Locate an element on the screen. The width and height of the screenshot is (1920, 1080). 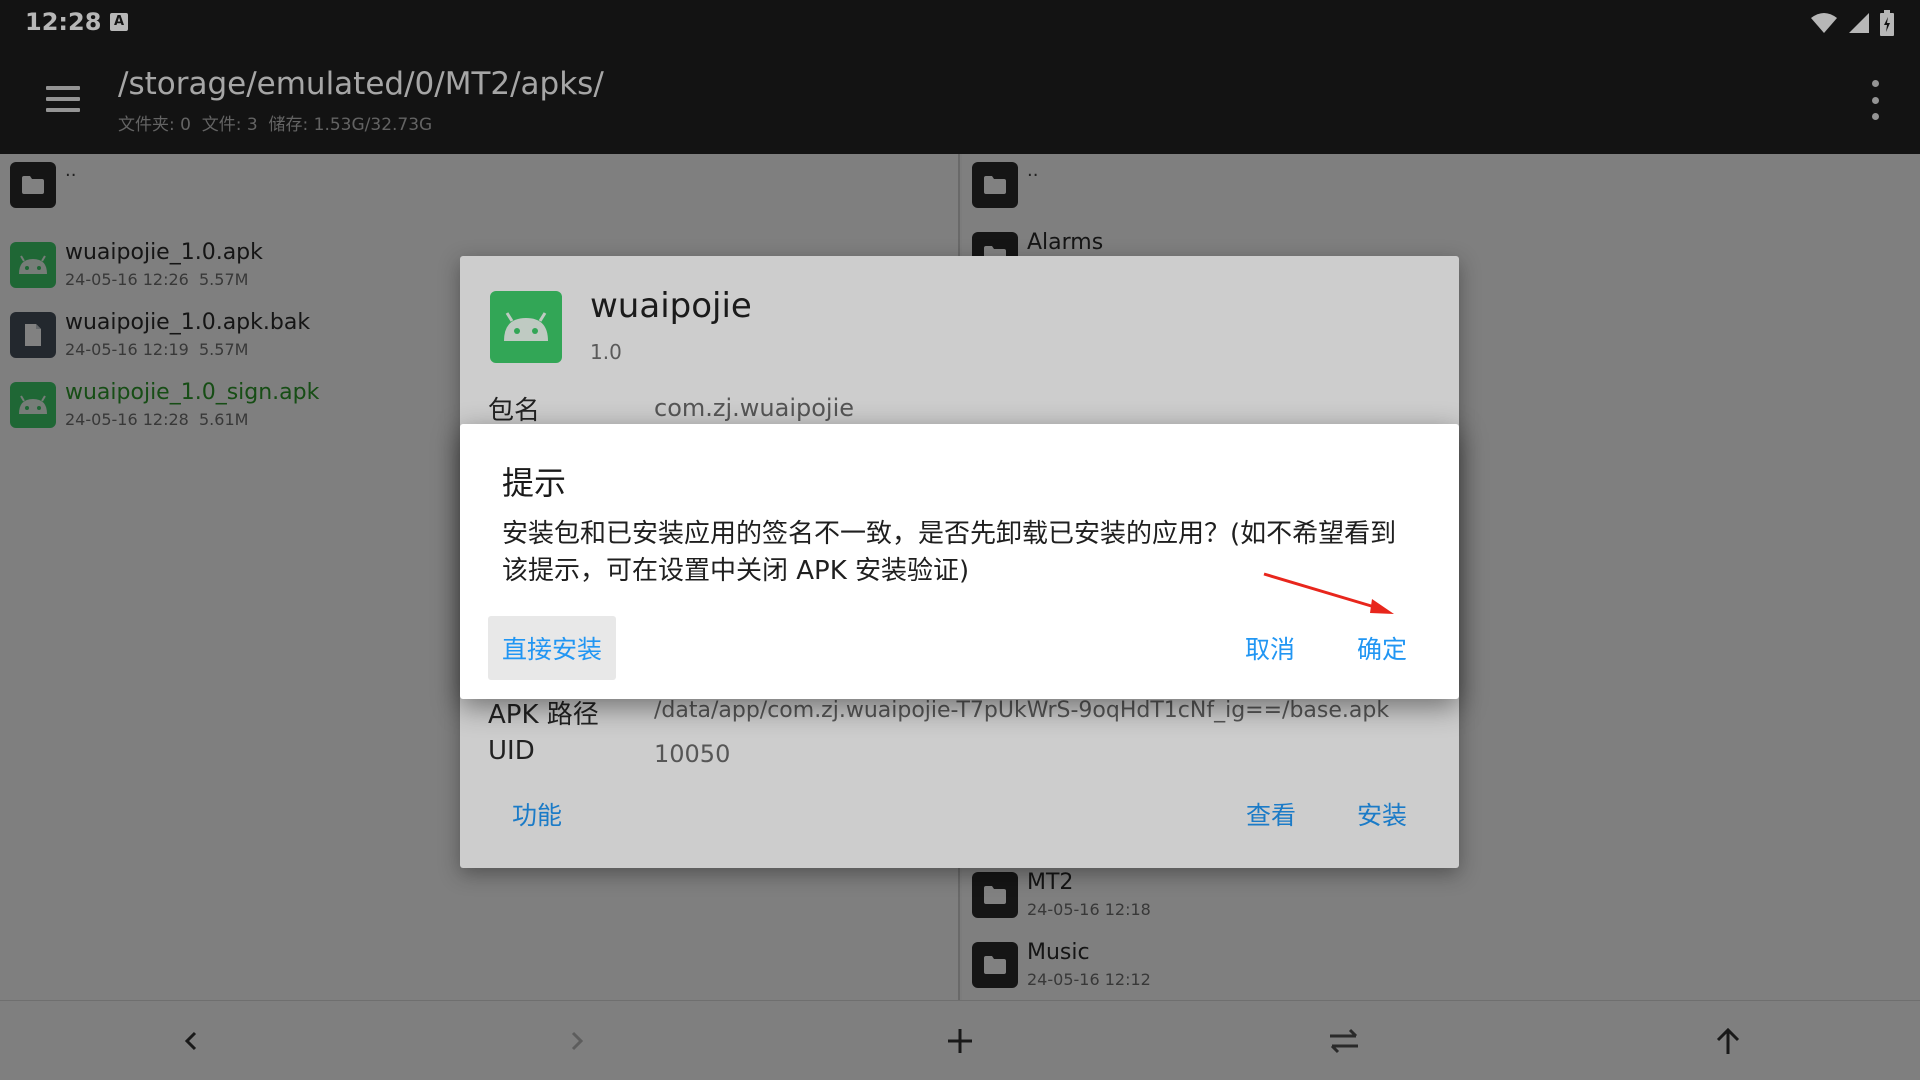
confirm-button: 确定 is located at coordinates (1382, 648).